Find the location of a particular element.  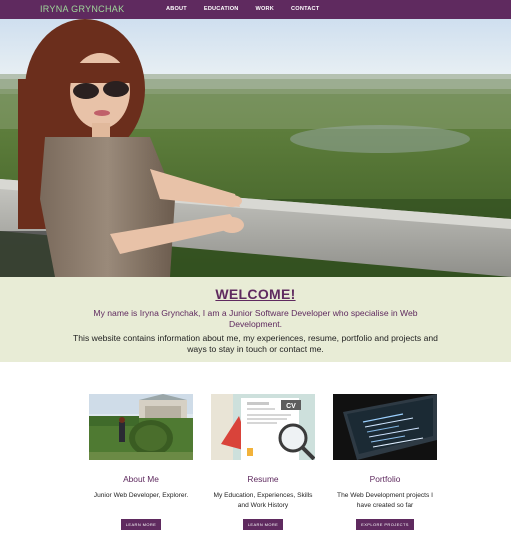

cv-label: CV is located at coordinates (291, 406).